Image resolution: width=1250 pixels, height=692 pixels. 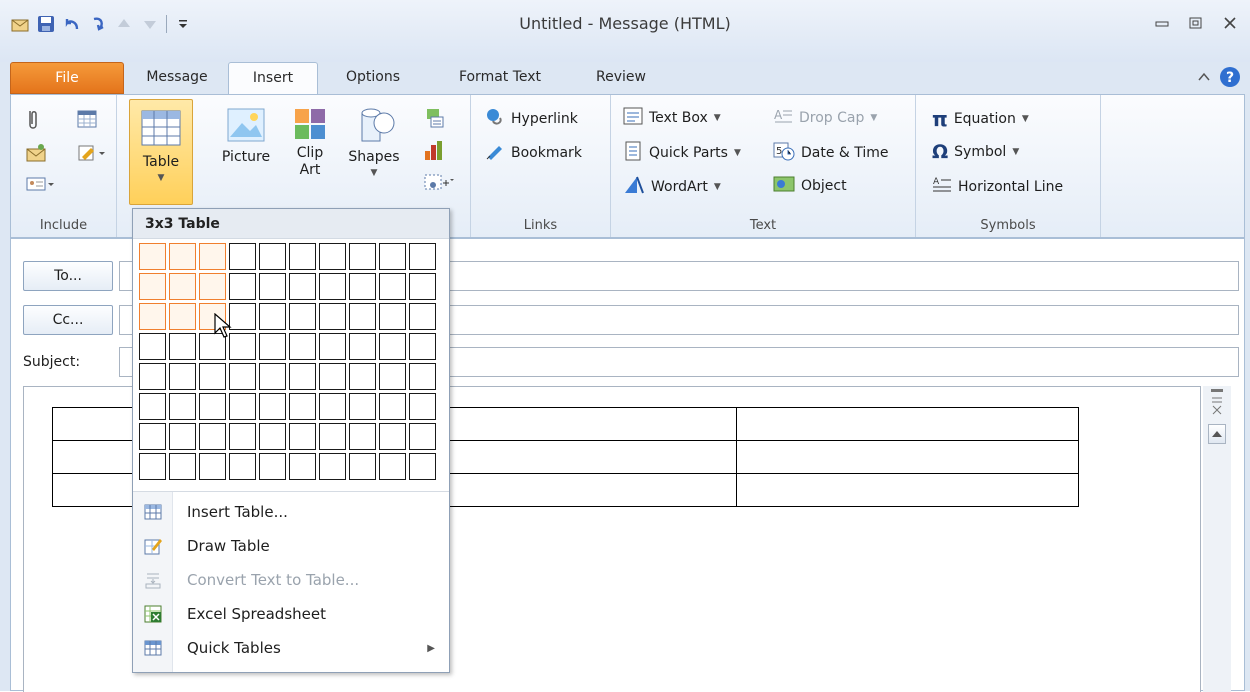 I want to click on minimize-icon, so click(x=1162, y=23).